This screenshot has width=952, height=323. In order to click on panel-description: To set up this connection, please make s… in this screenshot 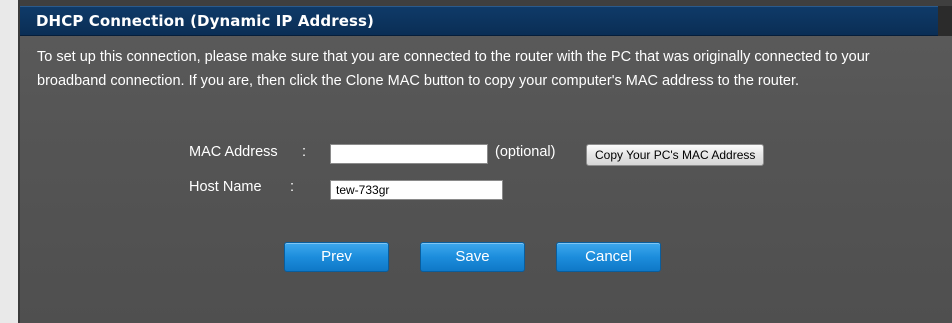, I will do `click(453, 69)`.